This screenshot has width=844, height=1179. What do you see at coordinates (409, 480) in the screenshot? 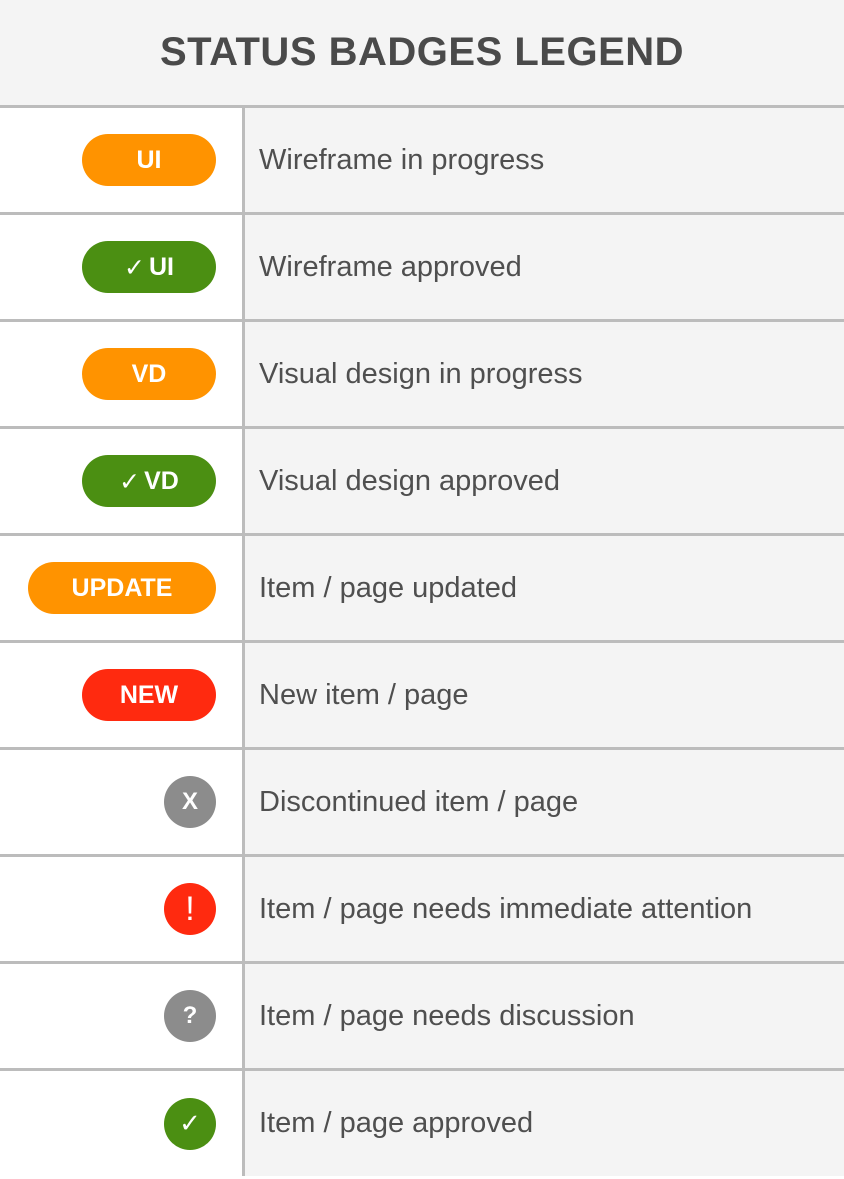
I see `row-description: Visual design approved` at bounding box center [409, 480].